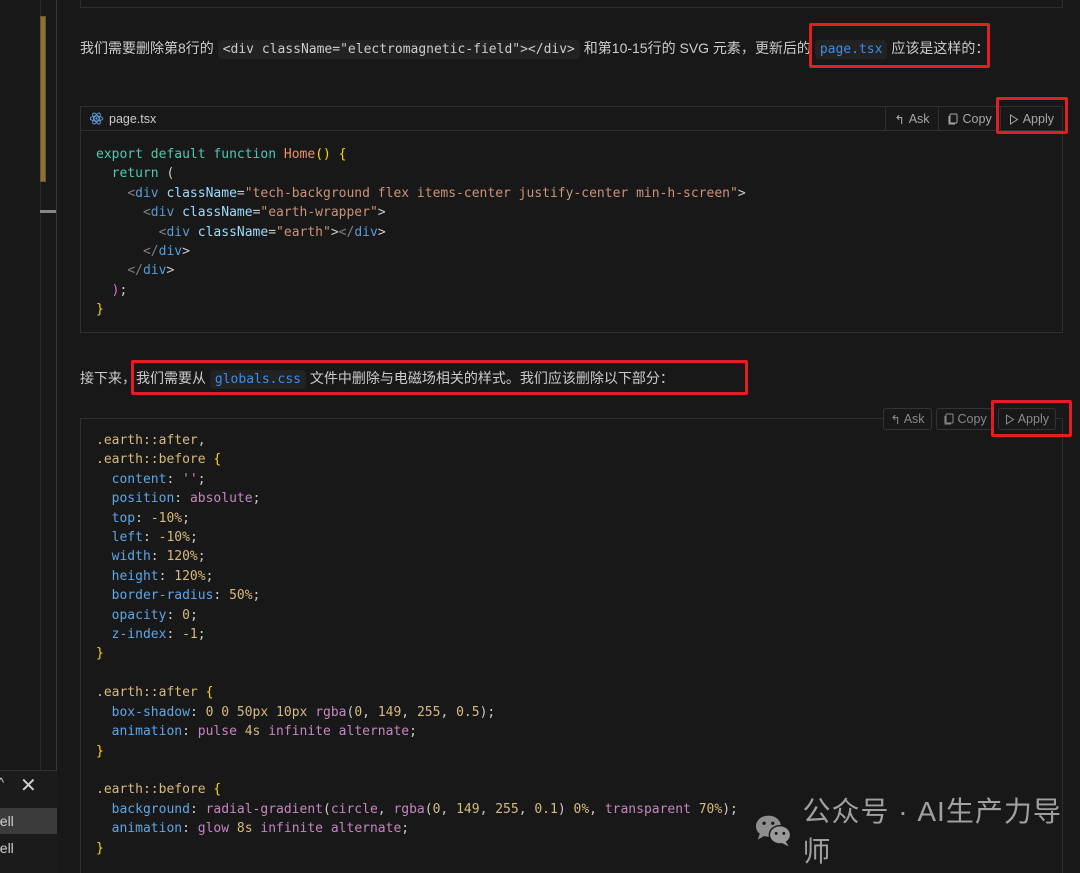 The height and width of the screenshot is (873, 1080). I want to click on code-block-header: page.tsx ↰ Ask Copy Apply, so click(571, 119).